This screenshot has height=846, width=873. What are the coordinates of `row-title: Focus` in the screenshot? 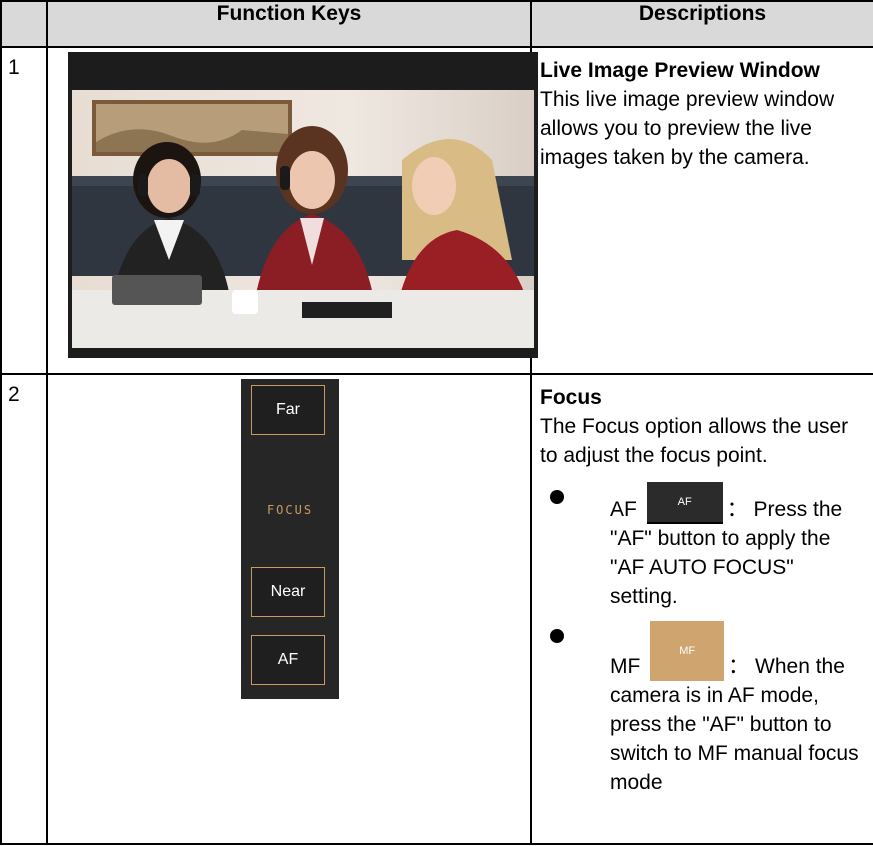 It's located at (571, 397).